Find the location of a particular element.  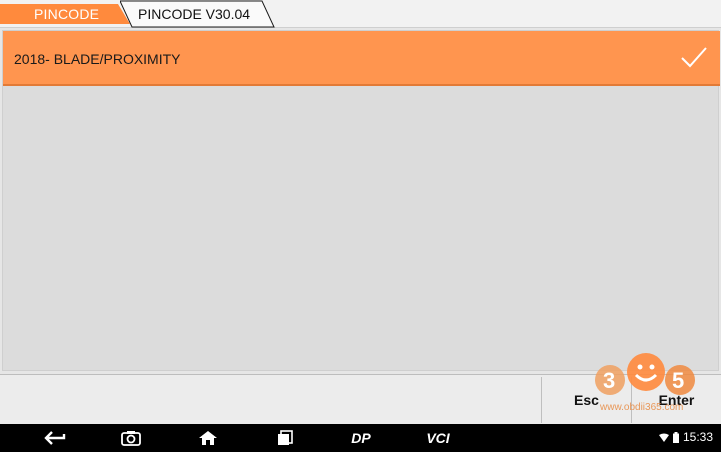

button-bar: Esc Enter is located at coordinates (360, 399).